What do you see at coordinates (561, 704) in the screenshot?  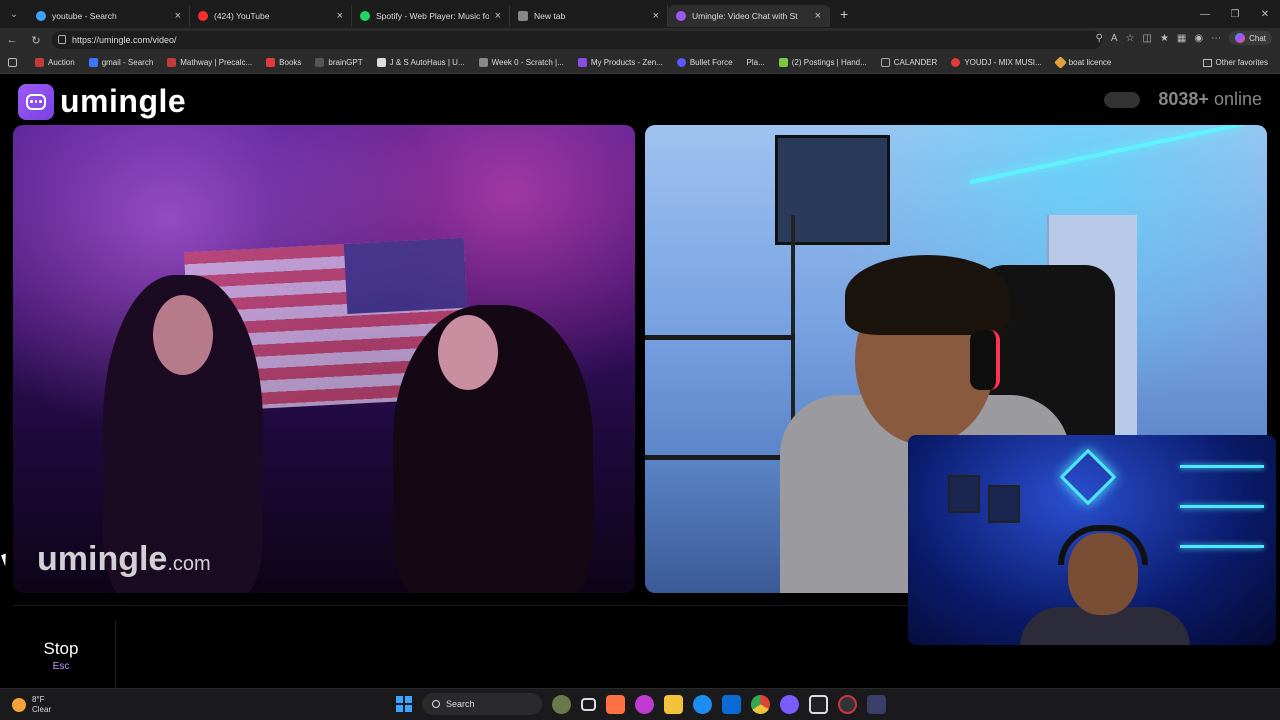 I see `widget-app-icon` at bounding box center [561, 704].